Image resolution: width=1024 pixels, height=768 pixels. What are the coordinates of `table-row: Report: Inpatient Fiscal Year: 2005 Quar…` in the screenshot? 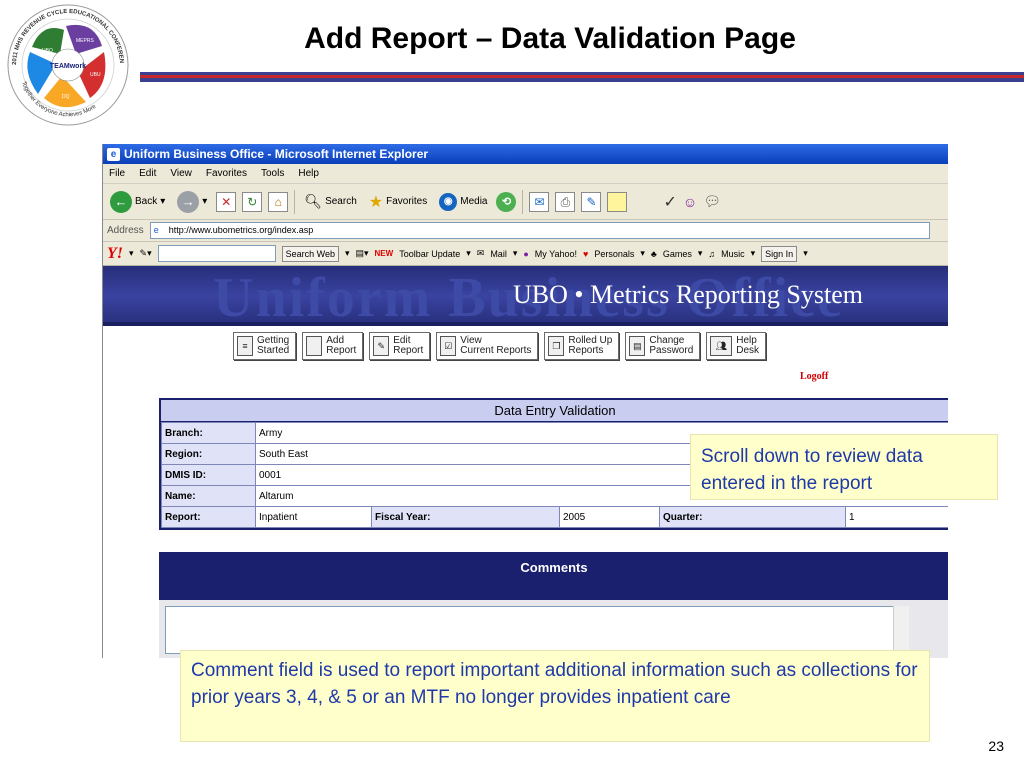 It's located at (554, 517).